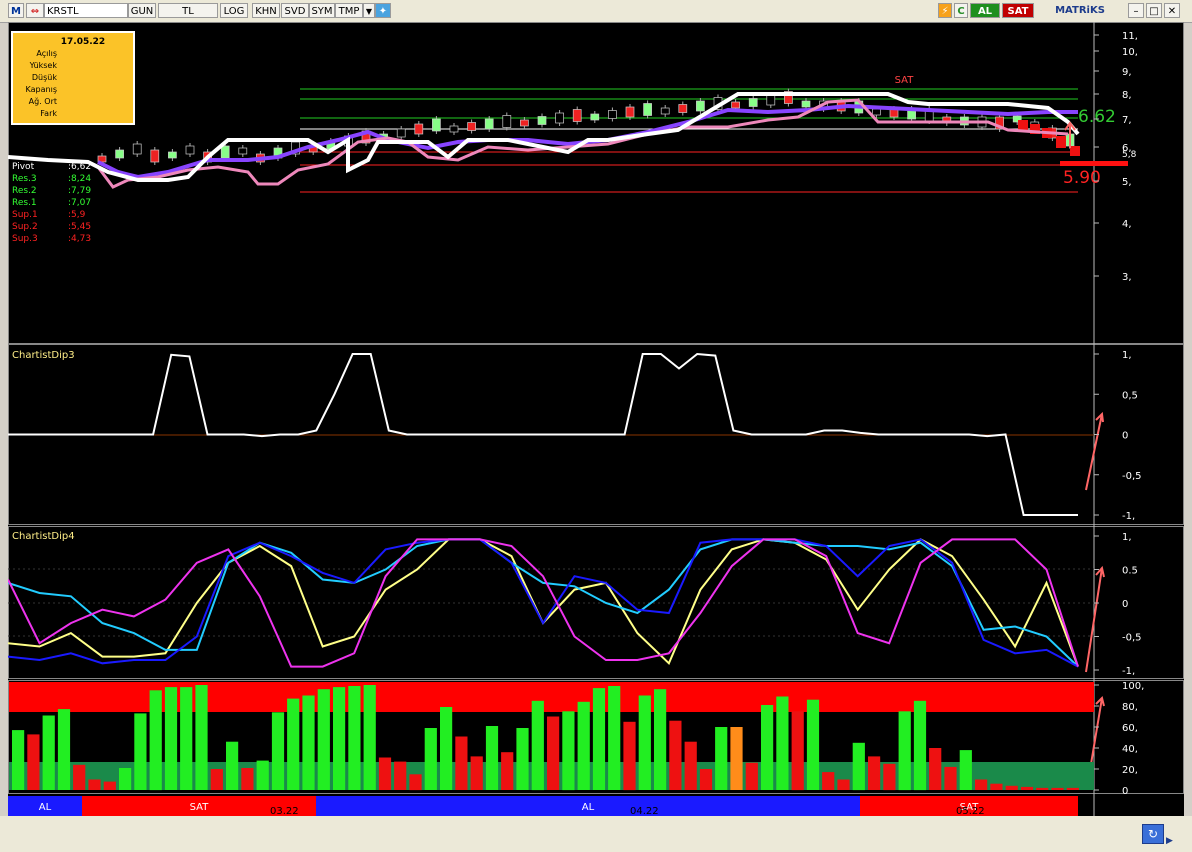  What do you see at coordinates (83, 42) in the screenshot?
I see `info-date: 17.05.22` at bounding box center [83, 42].